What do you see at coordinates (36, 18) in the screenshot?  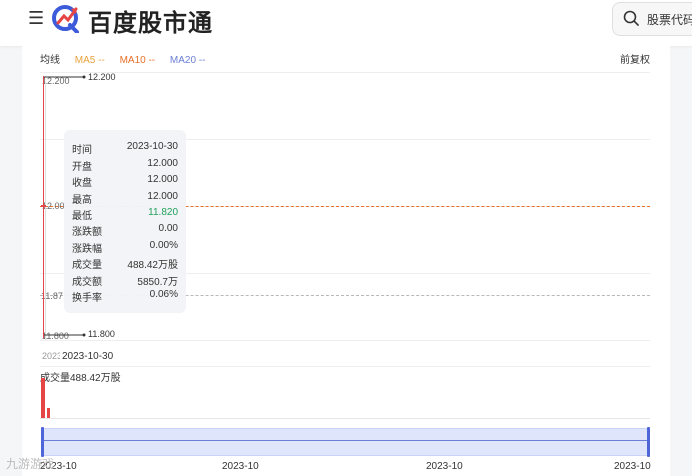 I see `menu-icon: ☰` at bounding box center [36, 18].